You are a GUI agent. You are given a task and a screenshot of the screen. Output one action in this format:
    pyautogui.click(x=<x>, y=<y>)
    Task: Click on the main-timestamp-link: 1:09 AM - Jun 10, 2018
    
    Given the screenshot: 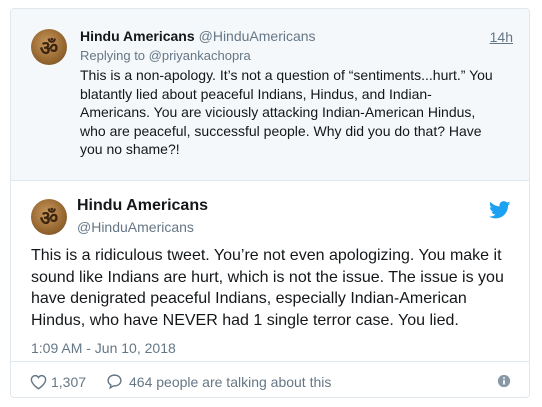 What is the action you would take?
    pyautogui.click(x=103, y=348)
    